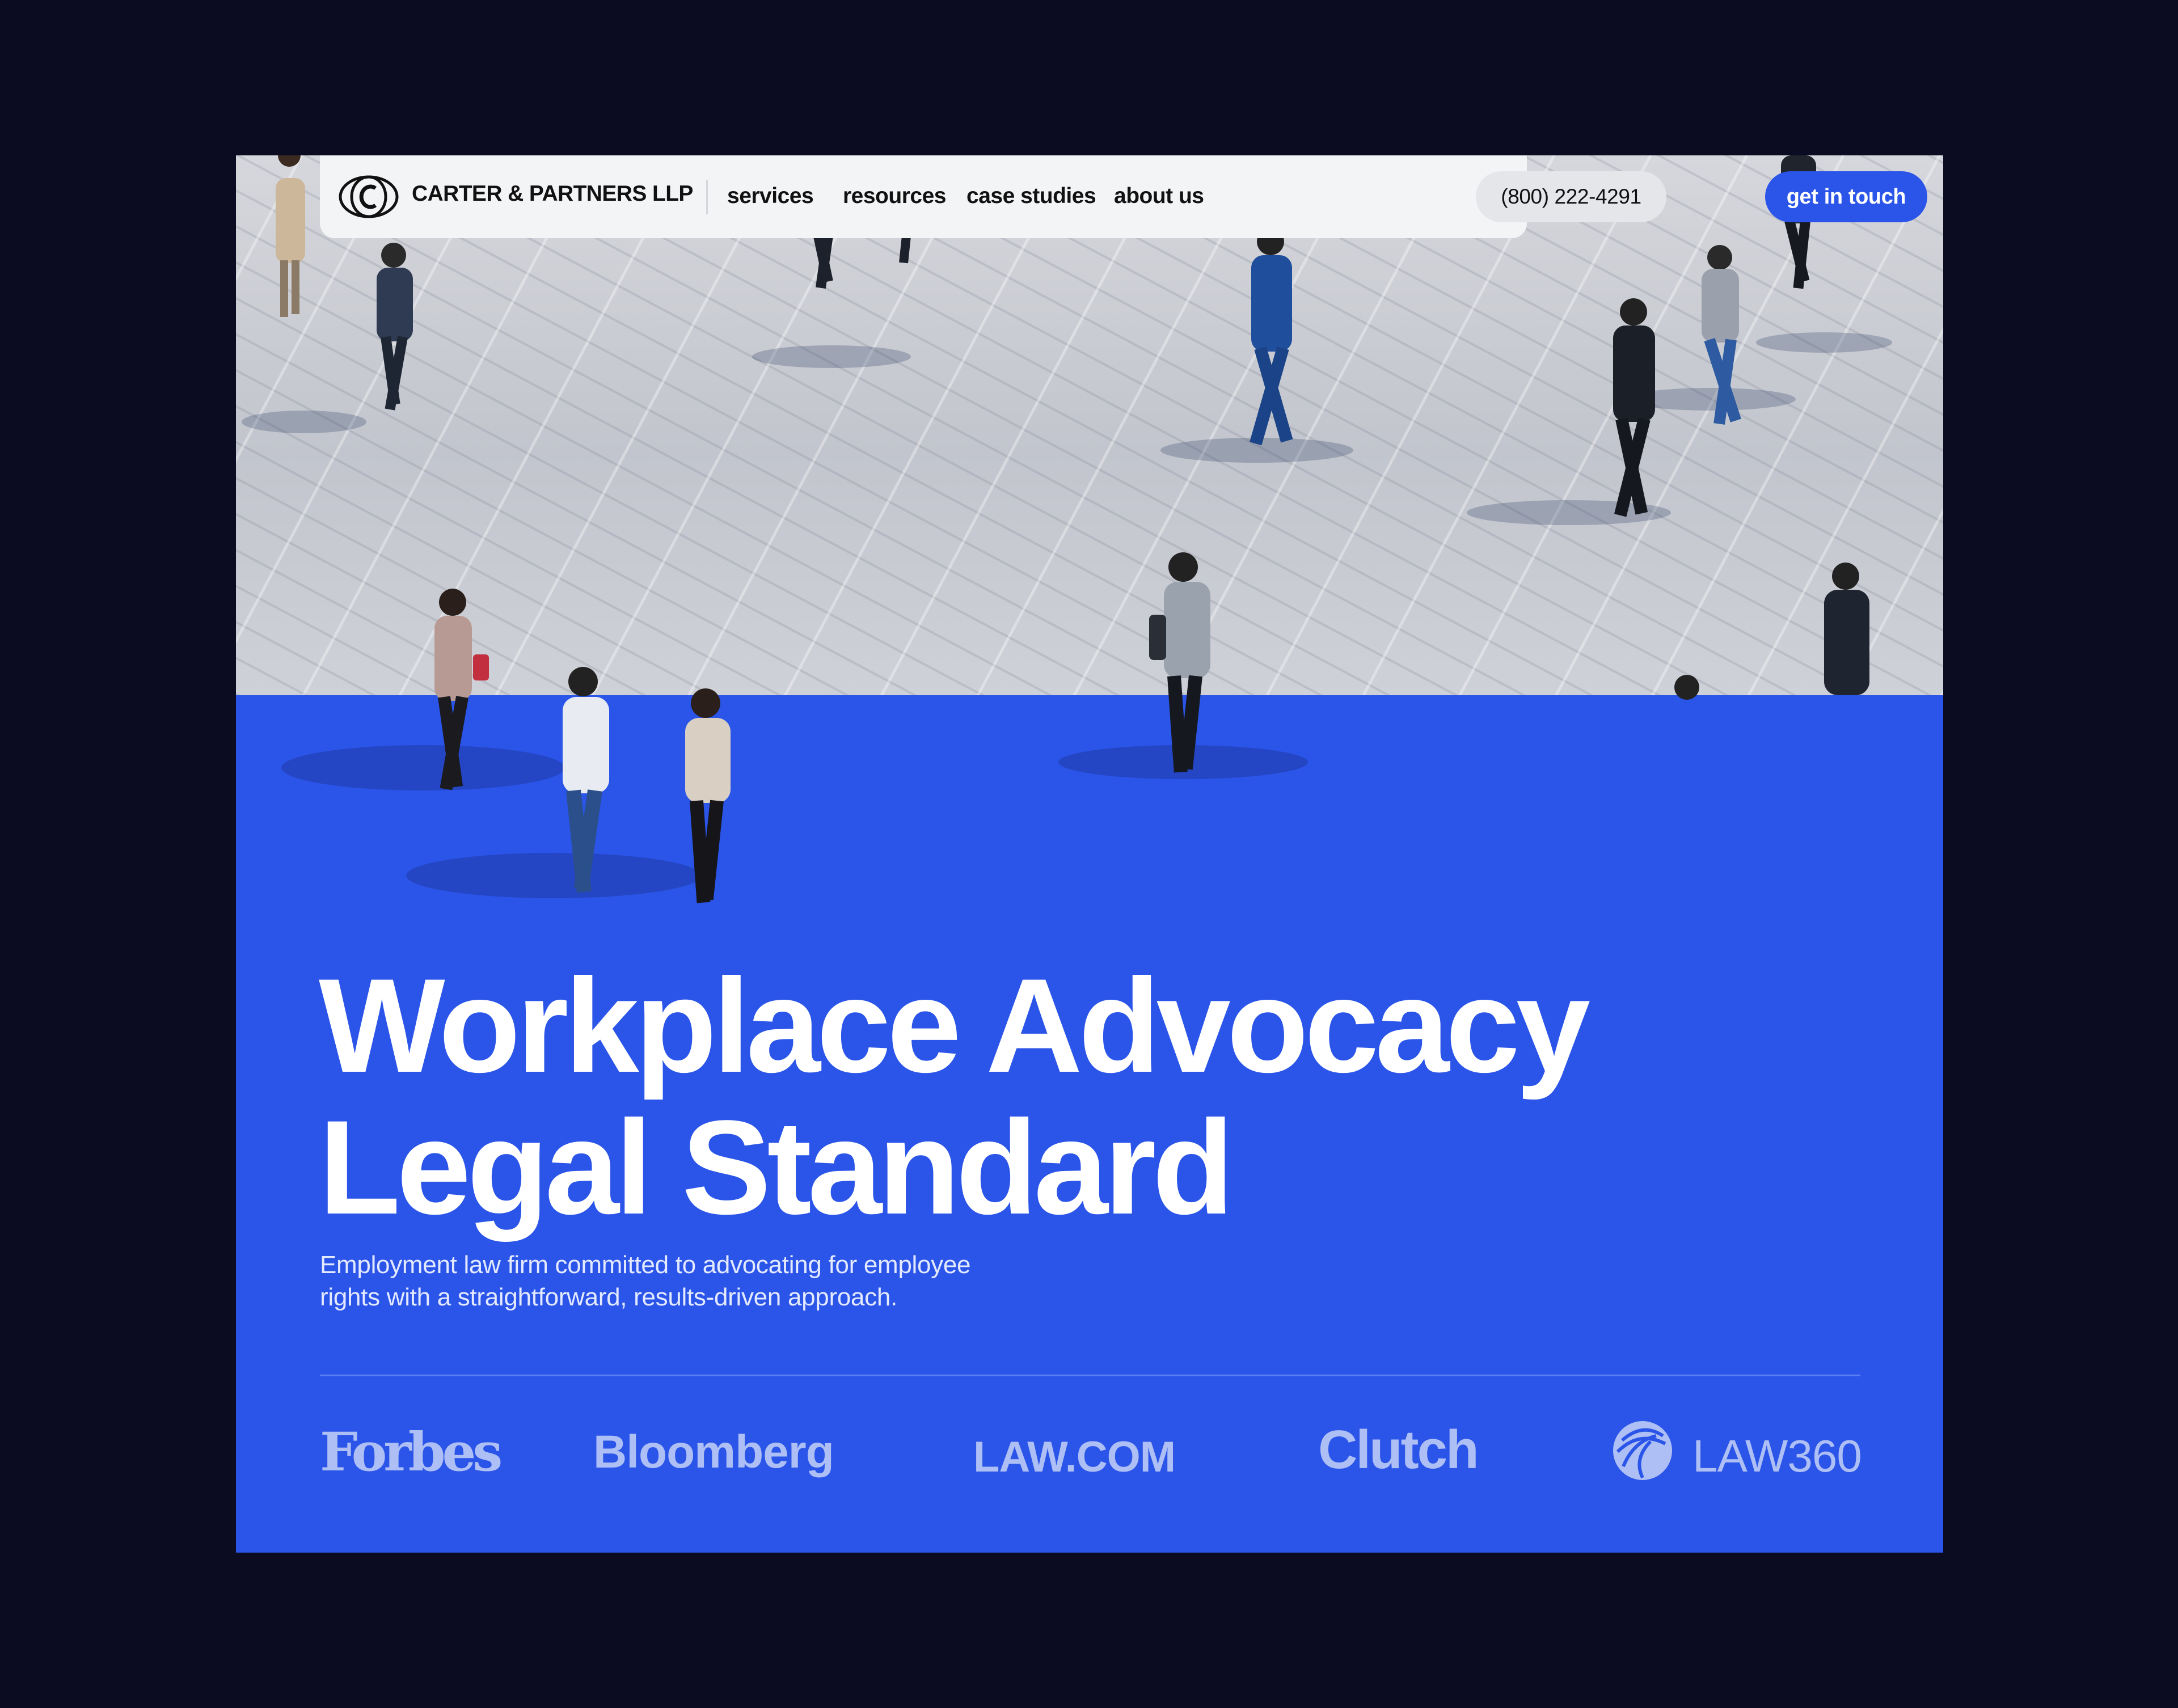 The width and height of the screenshot is (2178, 1708). I want to click on headline-line-2: Legal Standard, so click(776, 1167).